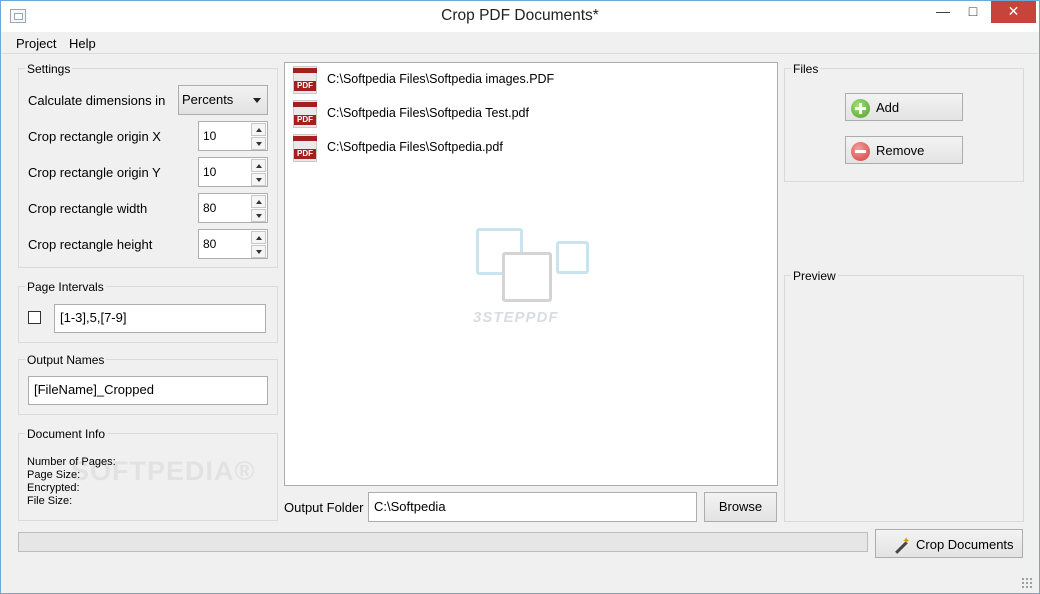 This screenshot has height=594, width=1040. I want to click on close-button: ✕, so click(1013, 12).